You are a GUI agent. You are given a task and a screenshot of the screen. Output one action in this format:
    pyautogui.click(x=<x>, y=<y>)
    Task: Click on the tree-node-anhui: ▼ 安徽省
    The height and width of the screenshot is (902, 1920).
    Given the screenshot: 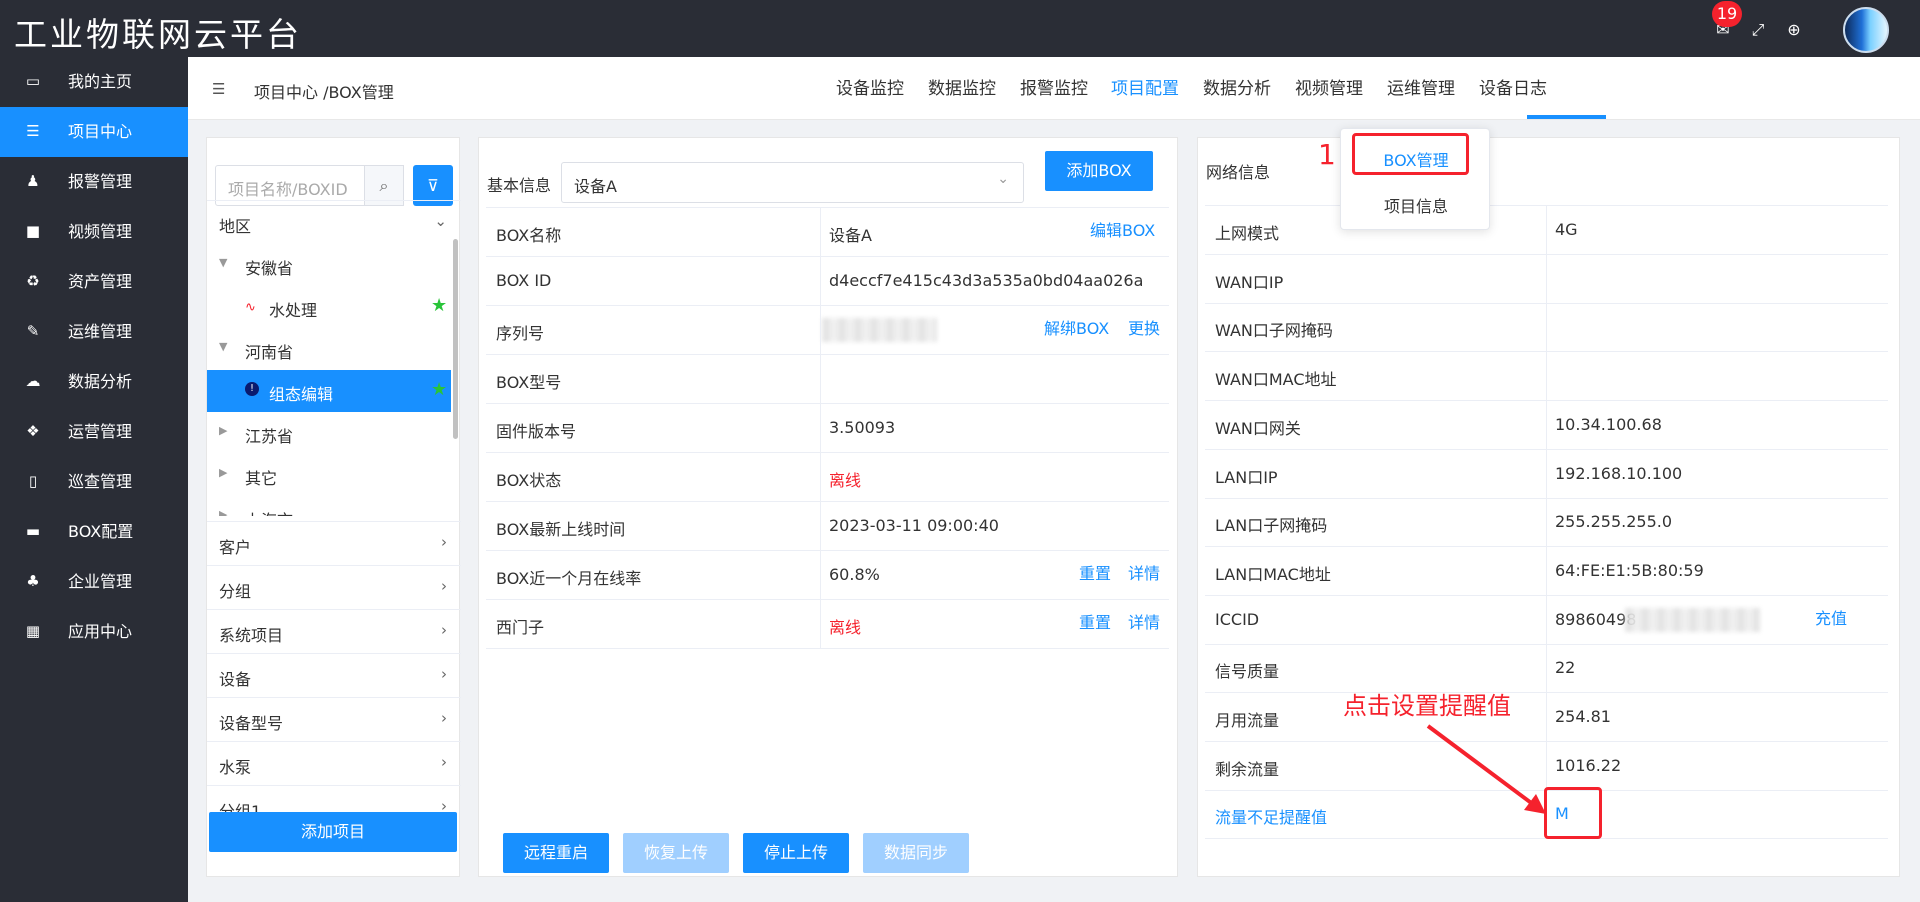 What is the action you would take?
    pyautogui.click(x=329, y=265)
    